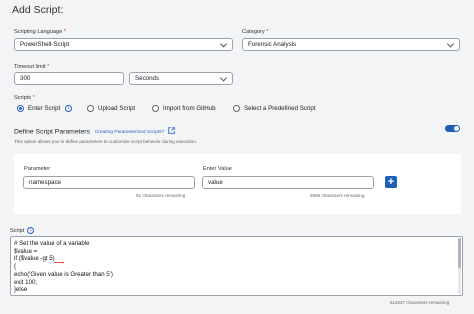 Image resolution: width=474 pixels, height=314 pixels. Describe the element at coordinates (456, 128) in the screenshot. I see `toggle-knob` at that location.